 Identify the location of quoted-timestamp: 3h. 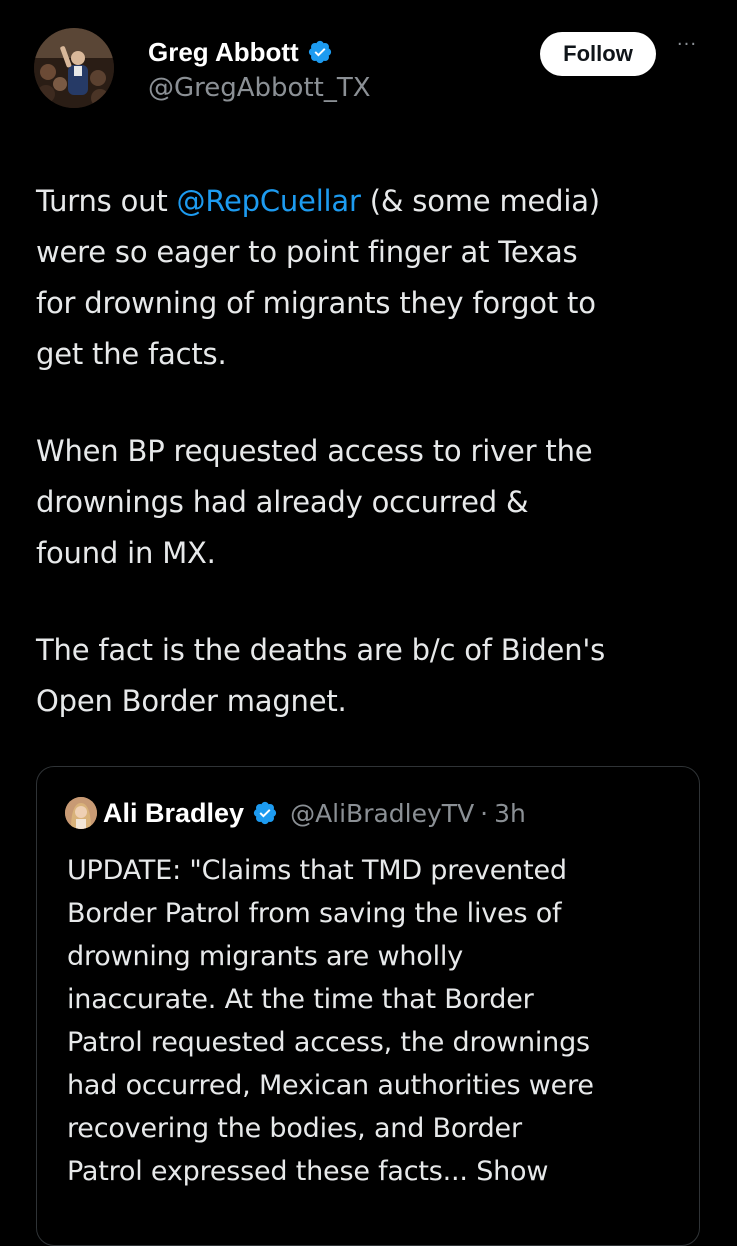
(510, 813).